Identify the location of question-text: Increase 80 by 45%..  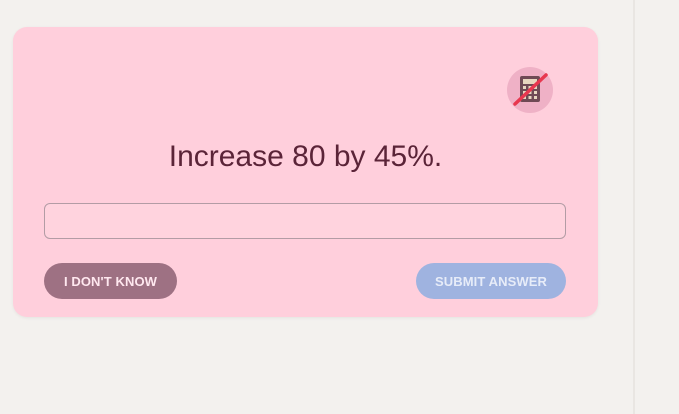
(305, 156).